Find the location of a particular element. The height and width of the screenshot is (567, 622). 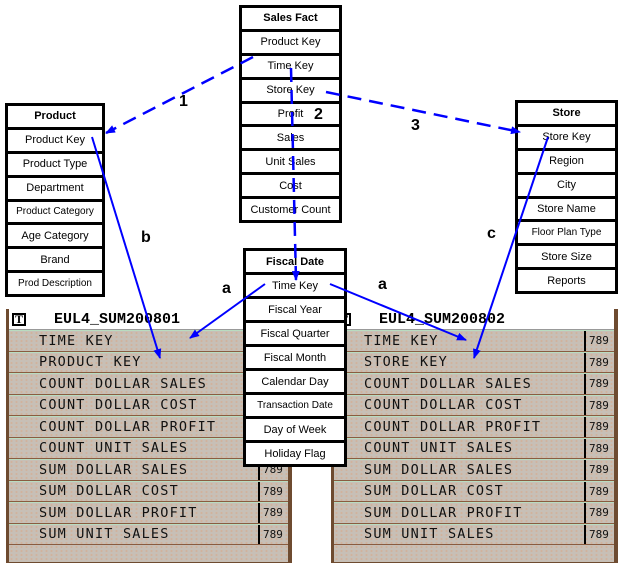

label-c: c is located at coordinates (491, 233).